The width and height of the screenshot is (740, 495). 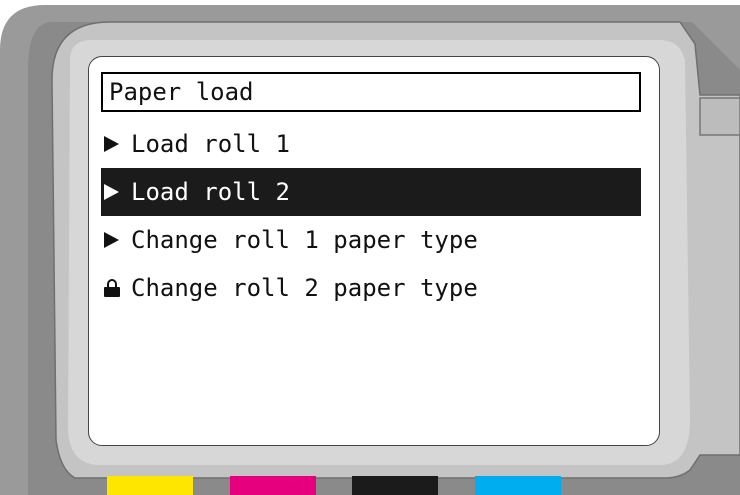 What do you see at coordinates (395, 485) in the screenshot?
I see `black-ink-indicator` at bounding box center [395, 485].